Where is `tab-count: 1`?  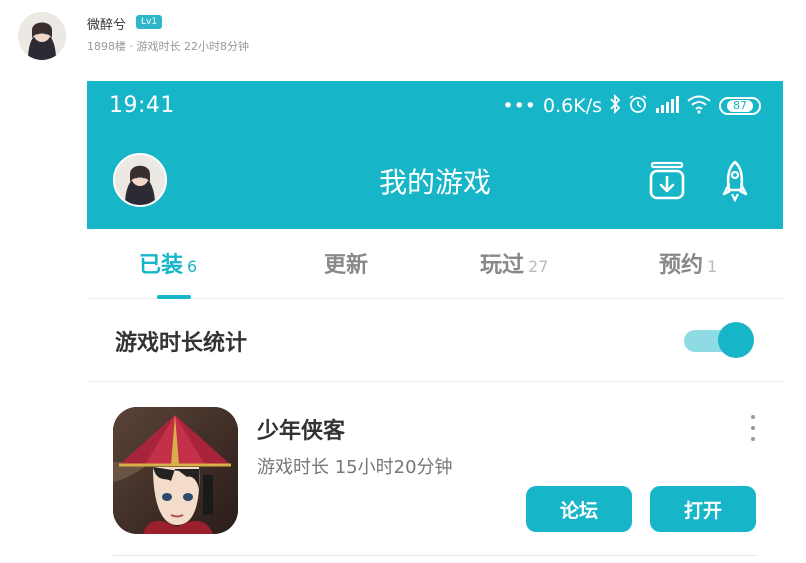 tab-count: 1 is located at coordinates (712, 266).